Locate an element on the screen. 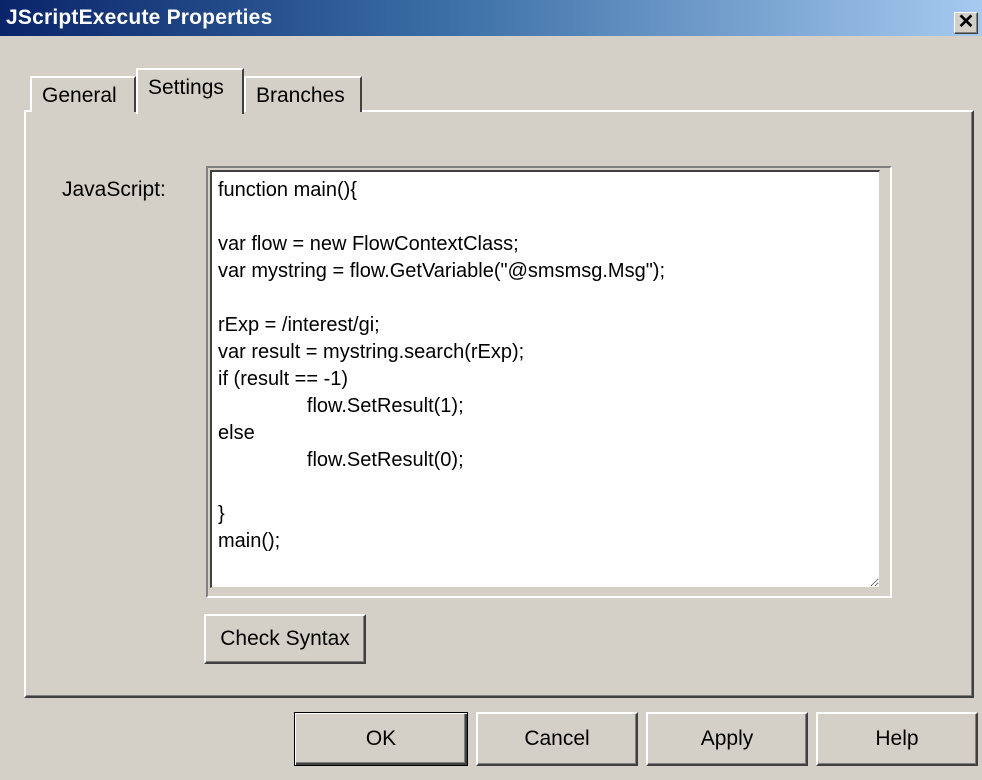 The width and height of the screenshot is (982, 780). tab-branches: Branches is located at coordinates (303, 94).